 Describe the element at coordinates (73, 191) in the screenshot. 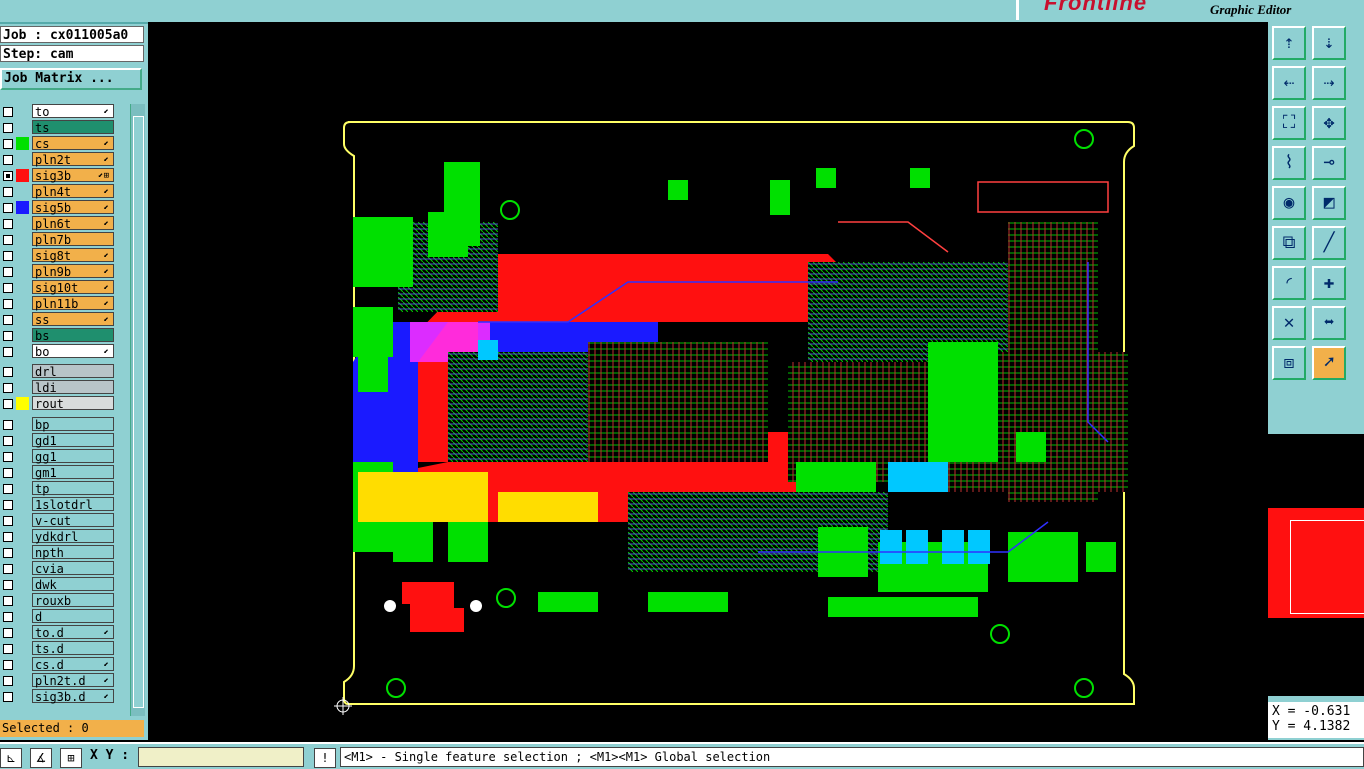

I see `layer-name: pln4t ⬋` at that location.